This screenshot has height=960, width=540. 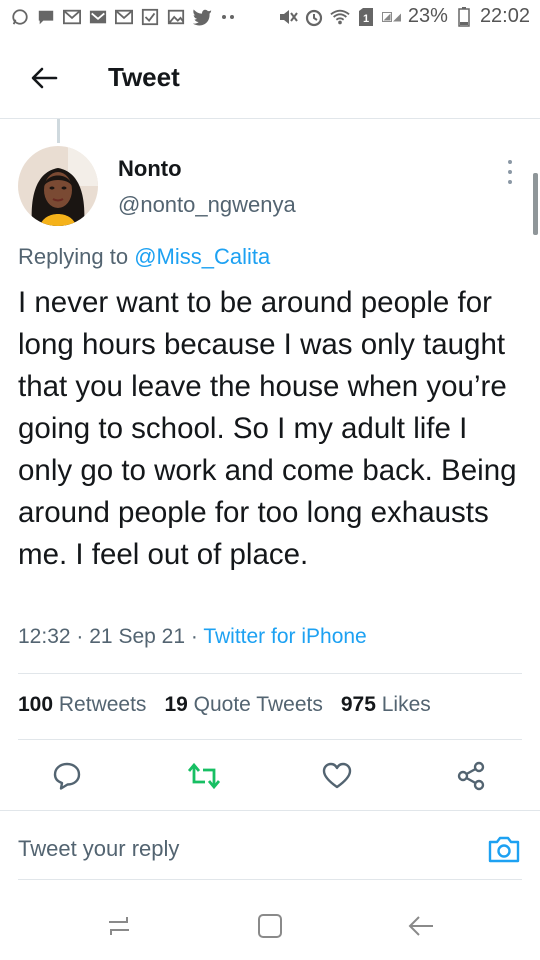 What do you see at coordinates (150, 169) in the screenshot?
I see `author-name: Nonto` at bounding box center [150, 169].